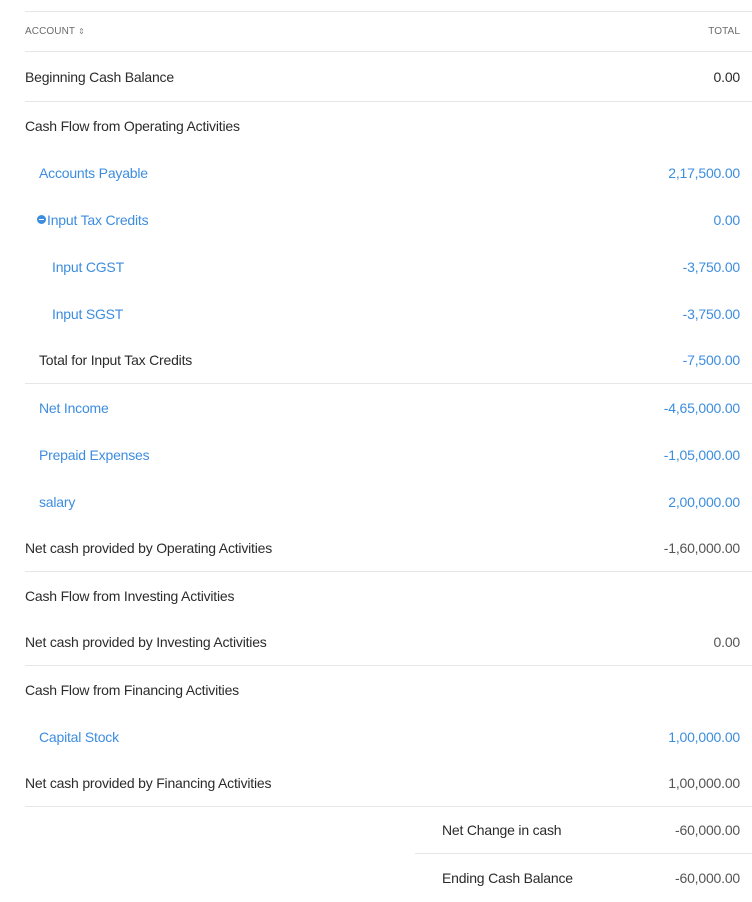 The height and width of the screenshot is (902, 752). Describe the element at coordinates (712, 314) in the screenshot. I see `input-sgst-amount: -3,750.00` at that location.